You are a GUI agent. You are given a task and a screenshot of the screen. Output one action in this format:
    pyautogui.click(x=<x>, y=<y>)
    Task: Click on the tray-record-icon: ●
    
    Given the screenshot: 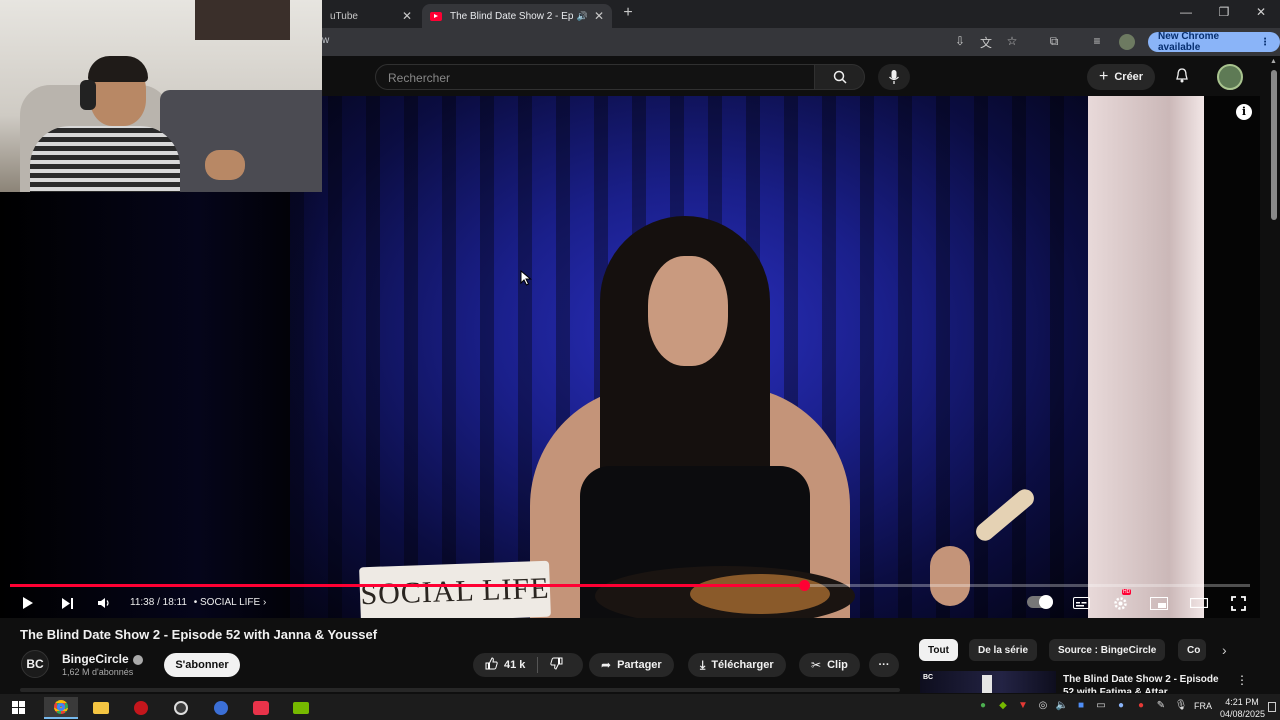 What is the action you would take?
    pyautogui.click(x=1141, y=705)
    